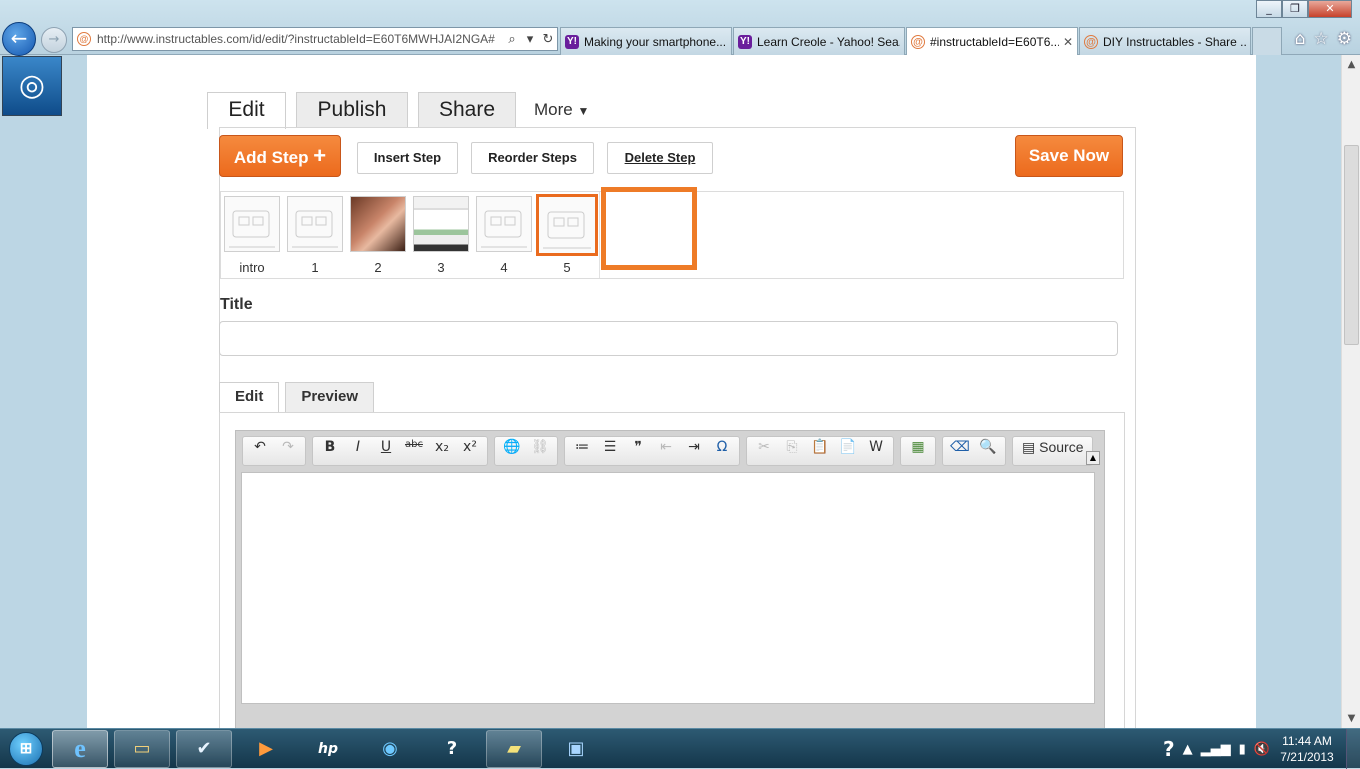  I want to click on tab-share: Share, so click(467, 110).